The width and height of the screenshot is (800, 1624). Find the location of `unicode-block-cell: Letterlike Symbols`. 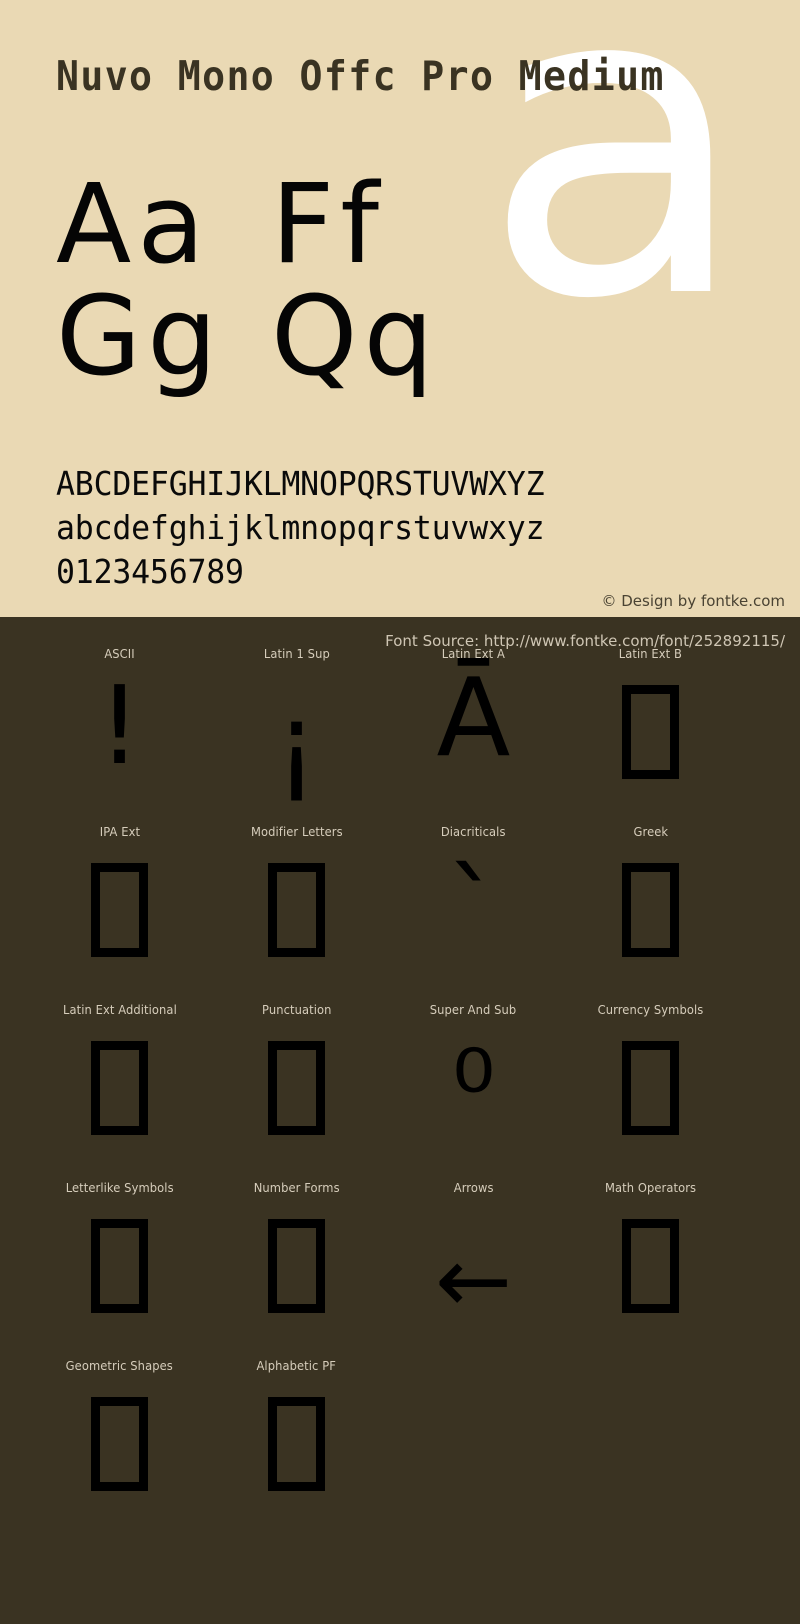

unicode-block-cell: Letterlike Symbols is located at coordinates (119, 1268).